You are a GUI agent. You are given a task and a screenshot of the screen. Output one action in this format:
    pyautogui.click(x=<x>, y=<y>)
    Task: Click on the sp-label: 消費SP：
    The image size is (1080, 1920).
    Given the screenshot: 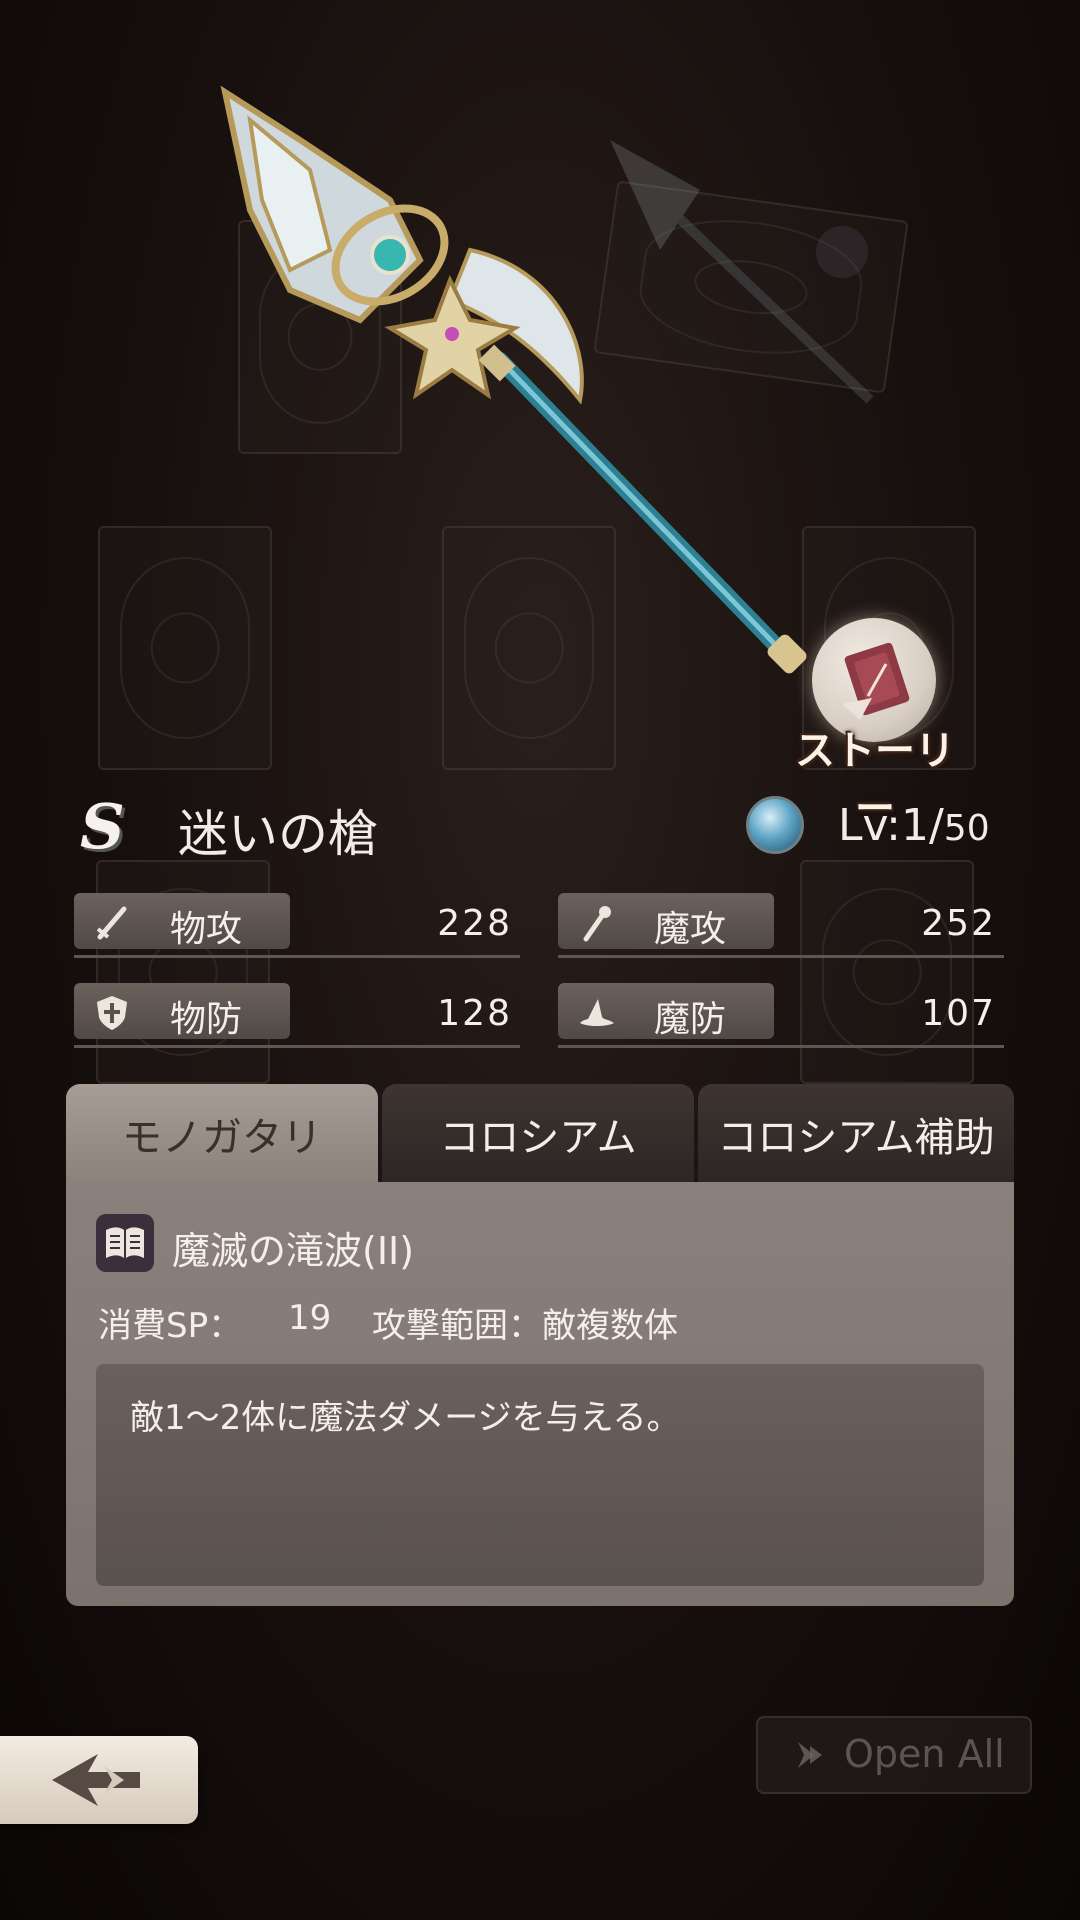 What is the action you would take?
    pyautogui.click(x=170, y=1326)
    